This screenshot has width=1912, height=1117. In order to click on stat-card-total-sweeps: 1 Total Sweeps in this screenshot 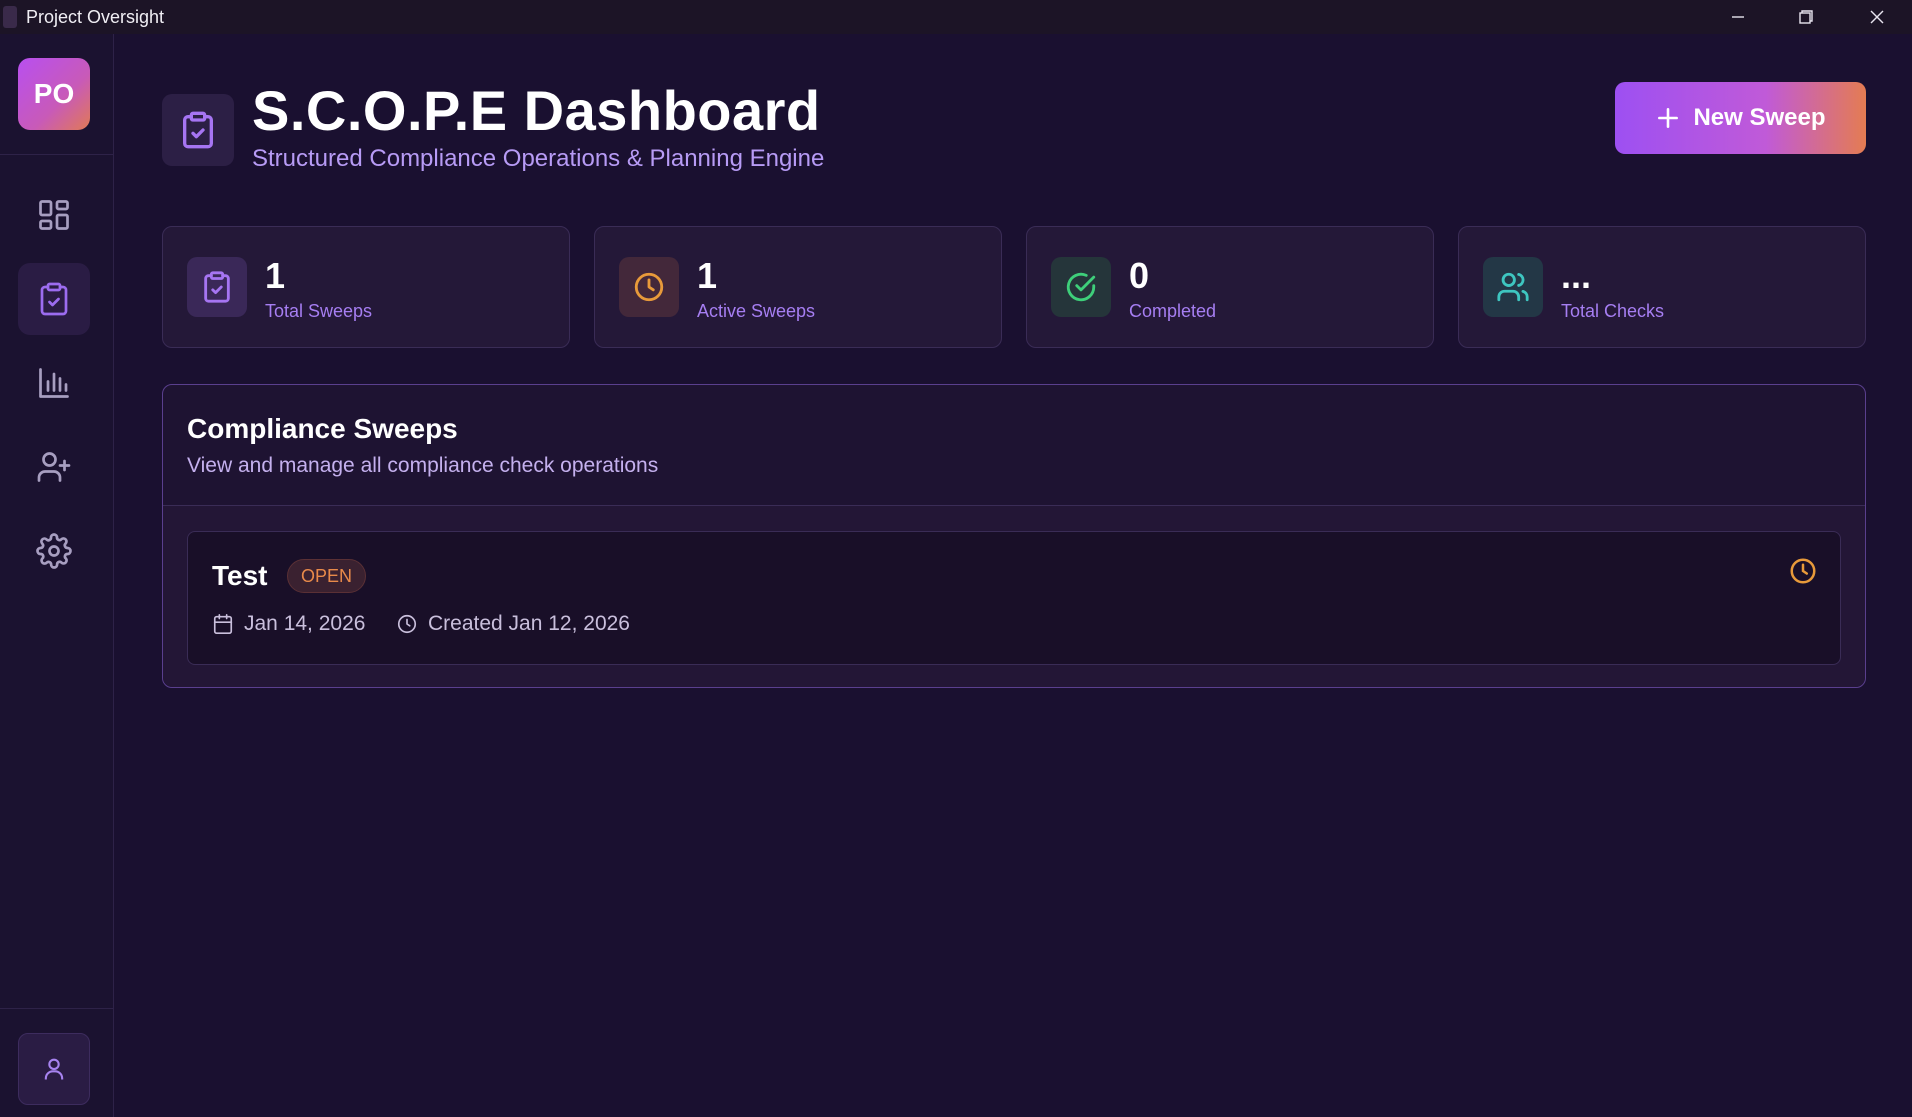, I will do `click(366, 287)`.